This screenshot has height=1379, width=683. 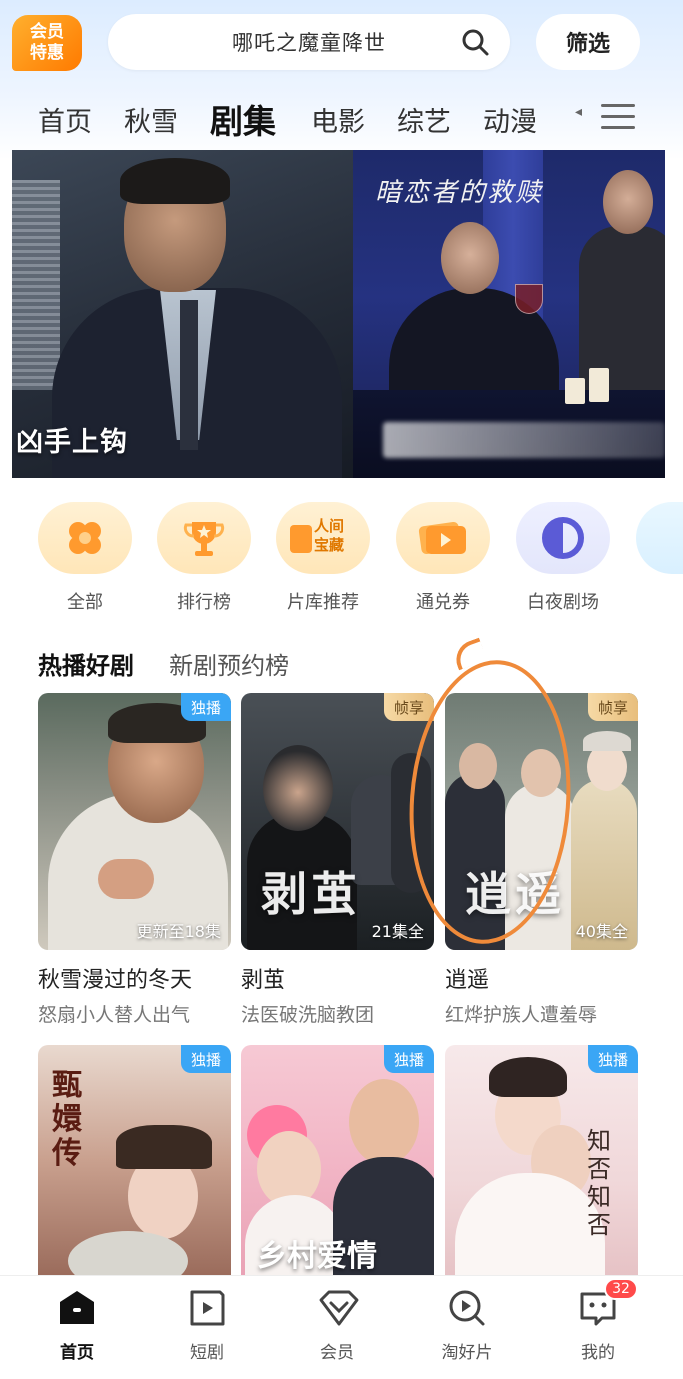 What do you see at coordinates (659, 538) in the screenshot?
I see `quick-entry-circle-partial` at bounding box center [659, 538].